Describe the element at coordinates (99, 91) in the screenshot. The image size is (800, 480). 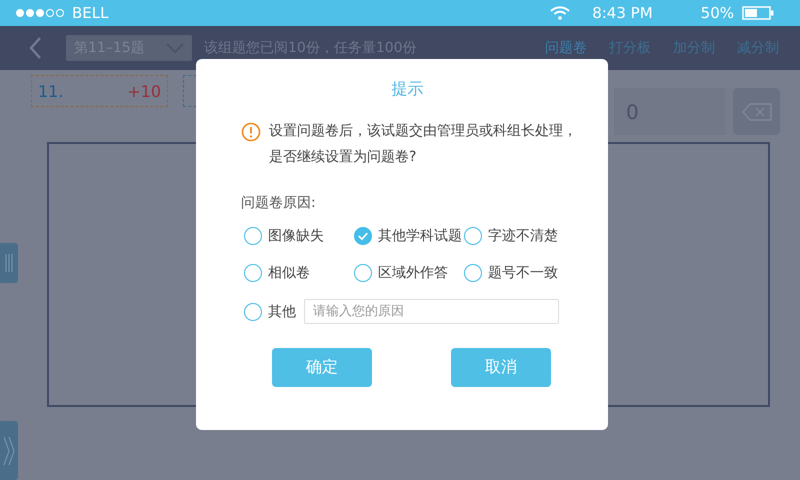
I see `score-box: 11. +10` at that location.